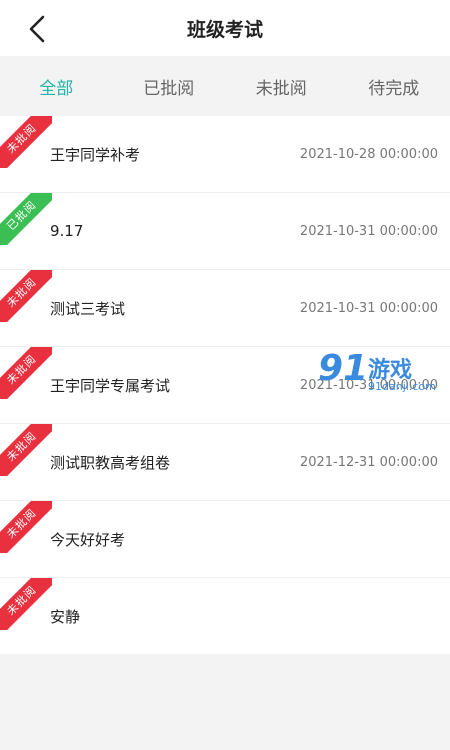 The width and height of the screenshot is (450, 750). Describe the element at coordinates (225, 308) in the screenshot. I see `exam-row: 未批阅 测试三考试 2021-10-31 00:00:00` at that location.